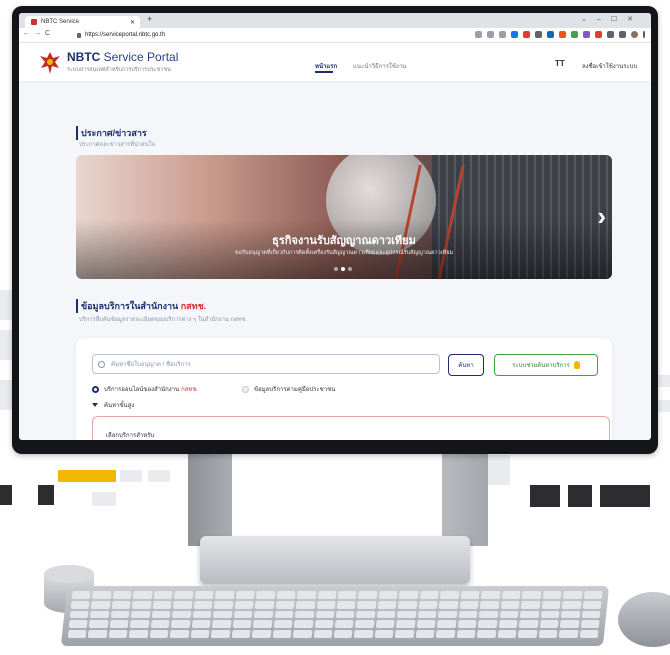 The width and height of the screenshot is (670, 655). What do you see at coordinates (466, 365) in the screenshot?
I see `search-button: ค้นหา` at bounding box center [466, 365].